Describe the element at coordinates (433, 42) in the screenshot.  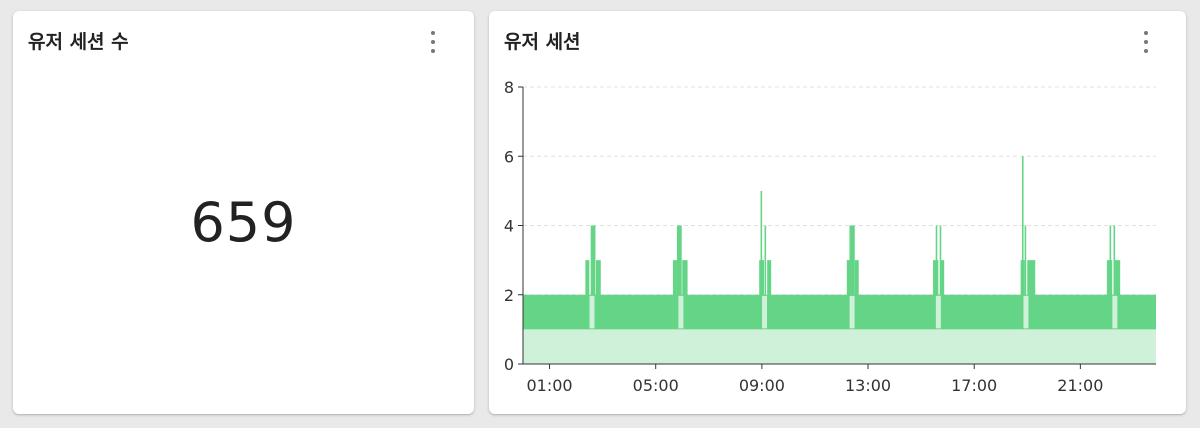
I see `more-vertical-icon` at that location.